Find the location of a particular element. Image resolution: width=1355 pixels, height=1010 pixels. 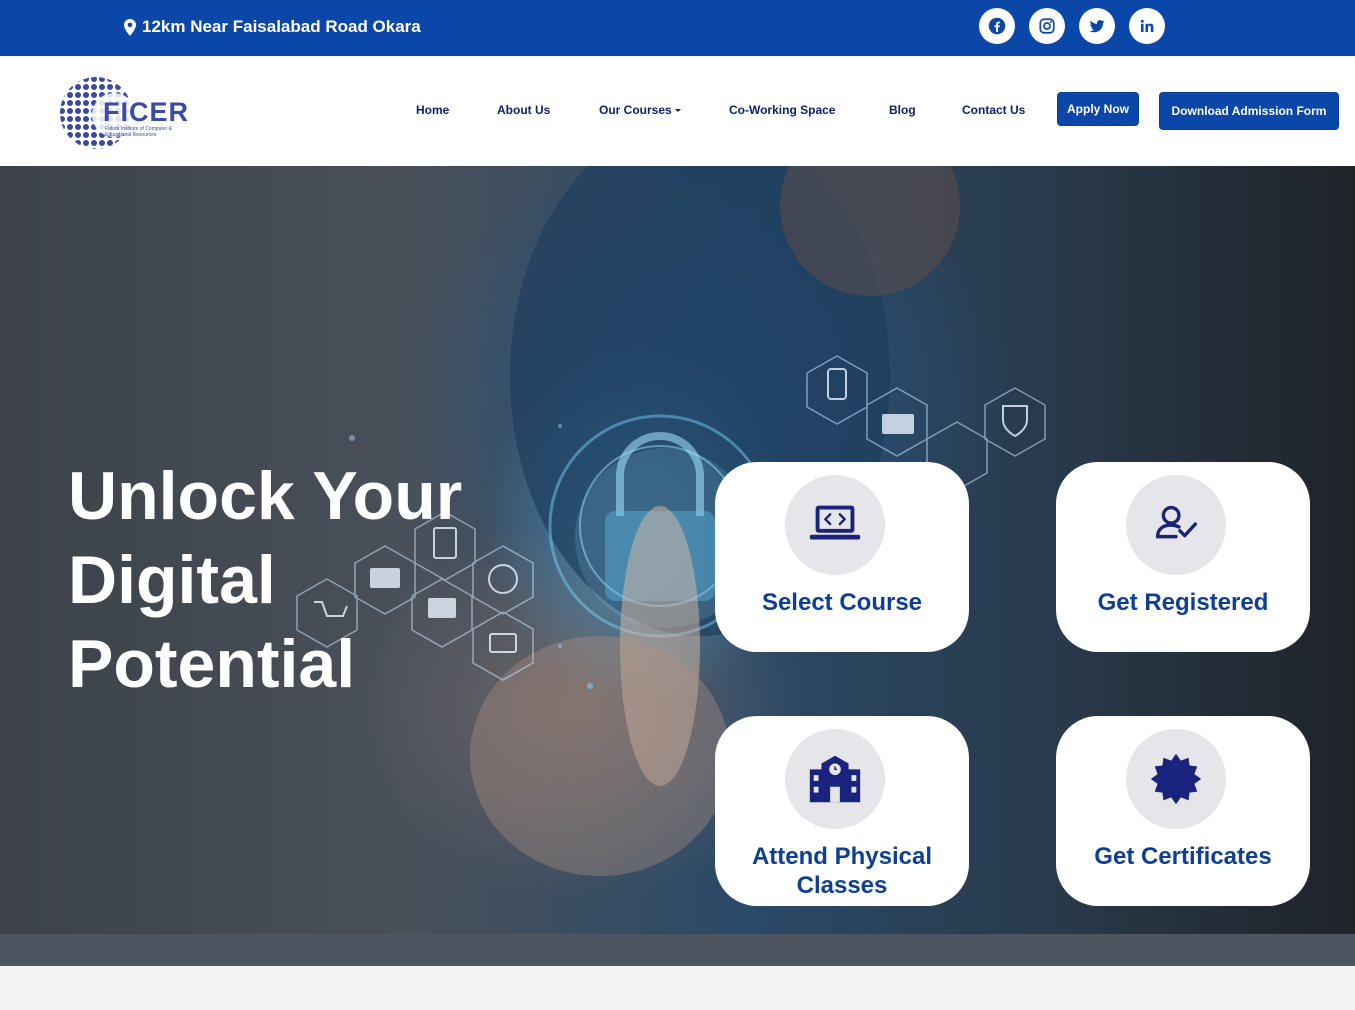

card-select-course: Select Course is located at coordinates (842, 557).